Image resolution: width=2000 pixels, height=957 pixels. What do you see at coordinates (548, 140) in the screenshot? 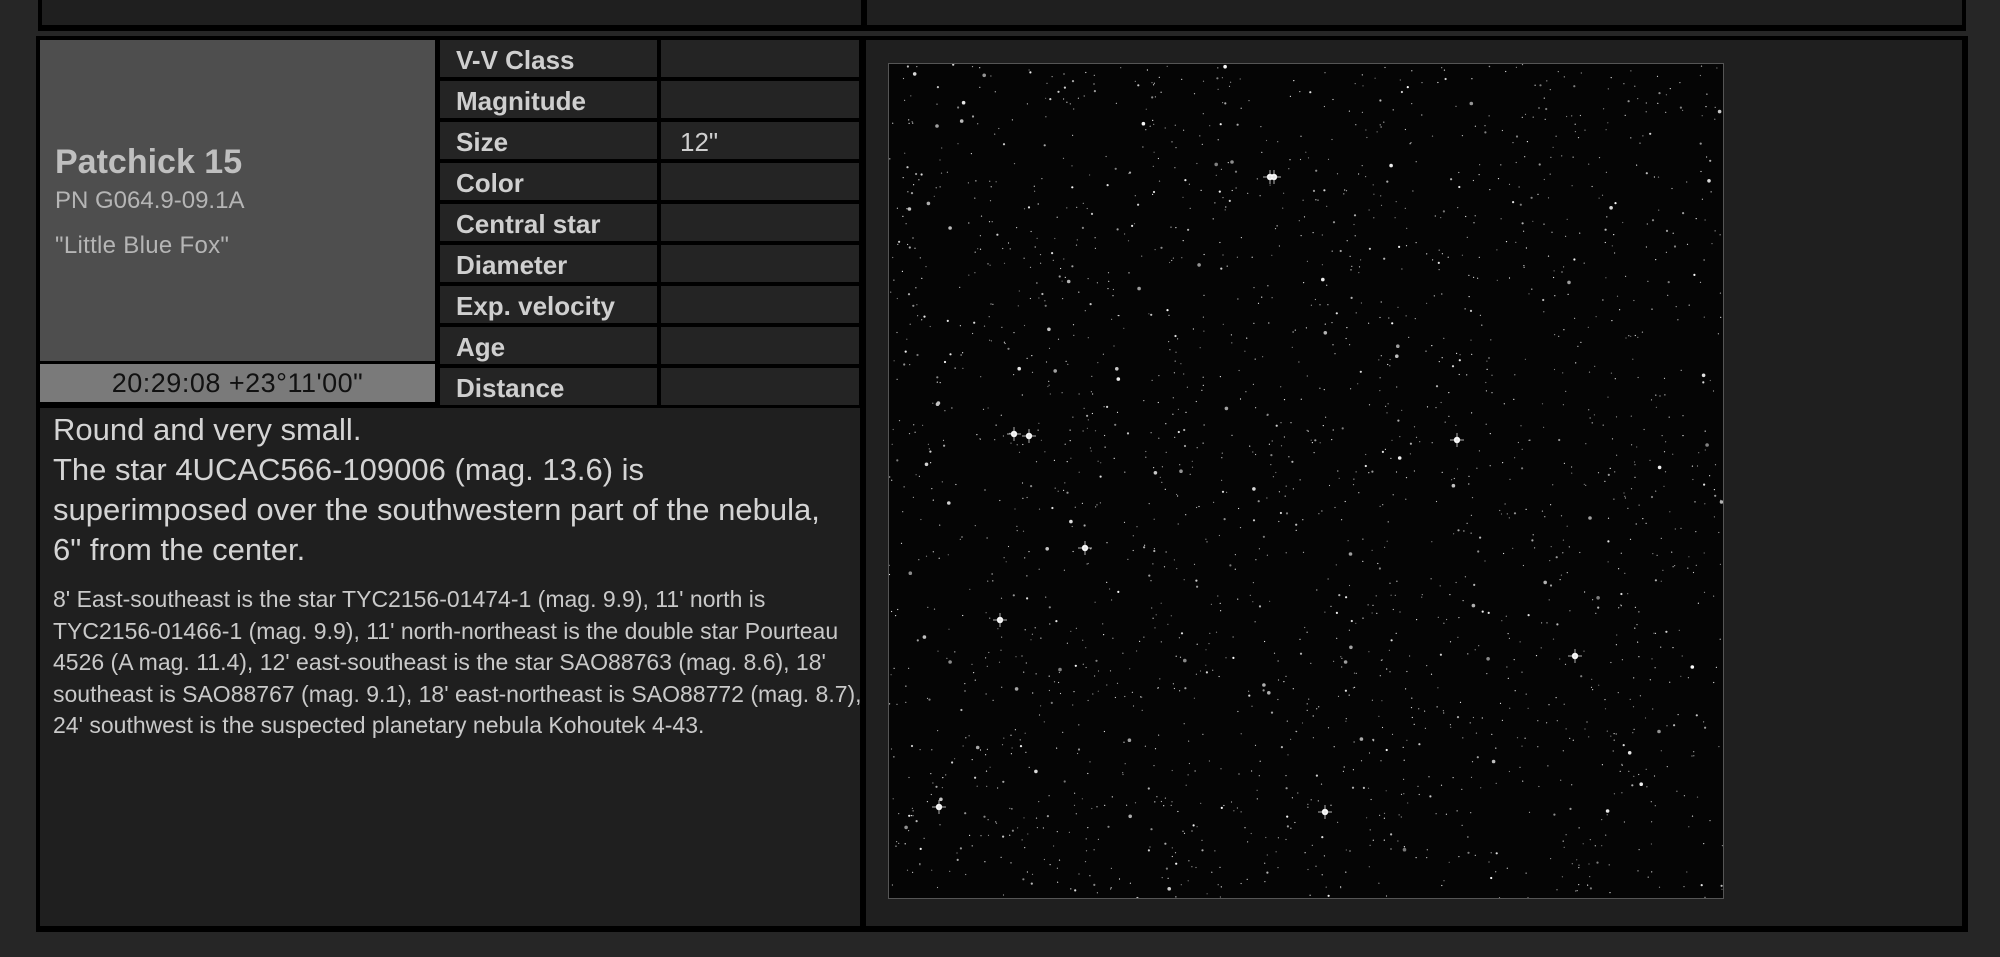
I see `property-label: Size` at bounding box center [548, 140].